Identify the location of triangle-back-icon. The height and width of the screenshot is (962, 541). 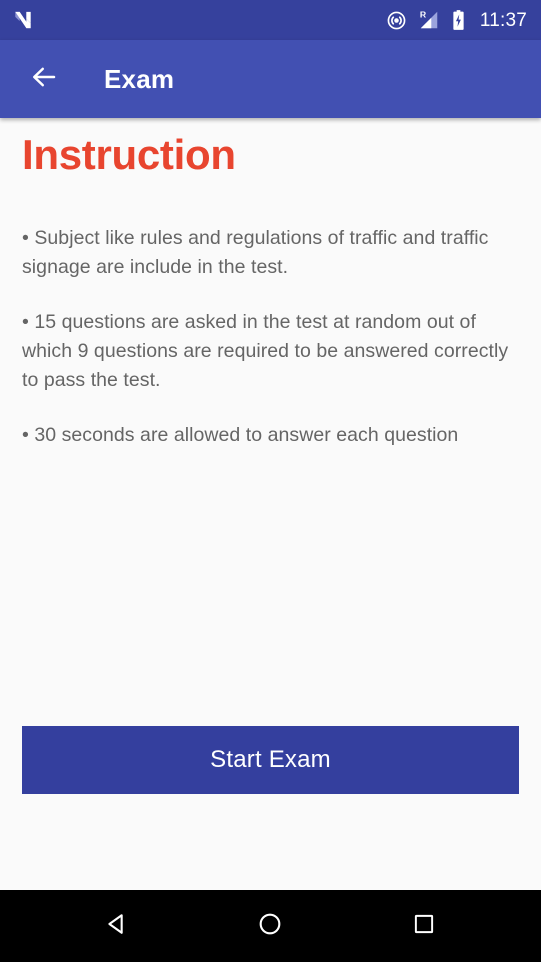
(117, 926).